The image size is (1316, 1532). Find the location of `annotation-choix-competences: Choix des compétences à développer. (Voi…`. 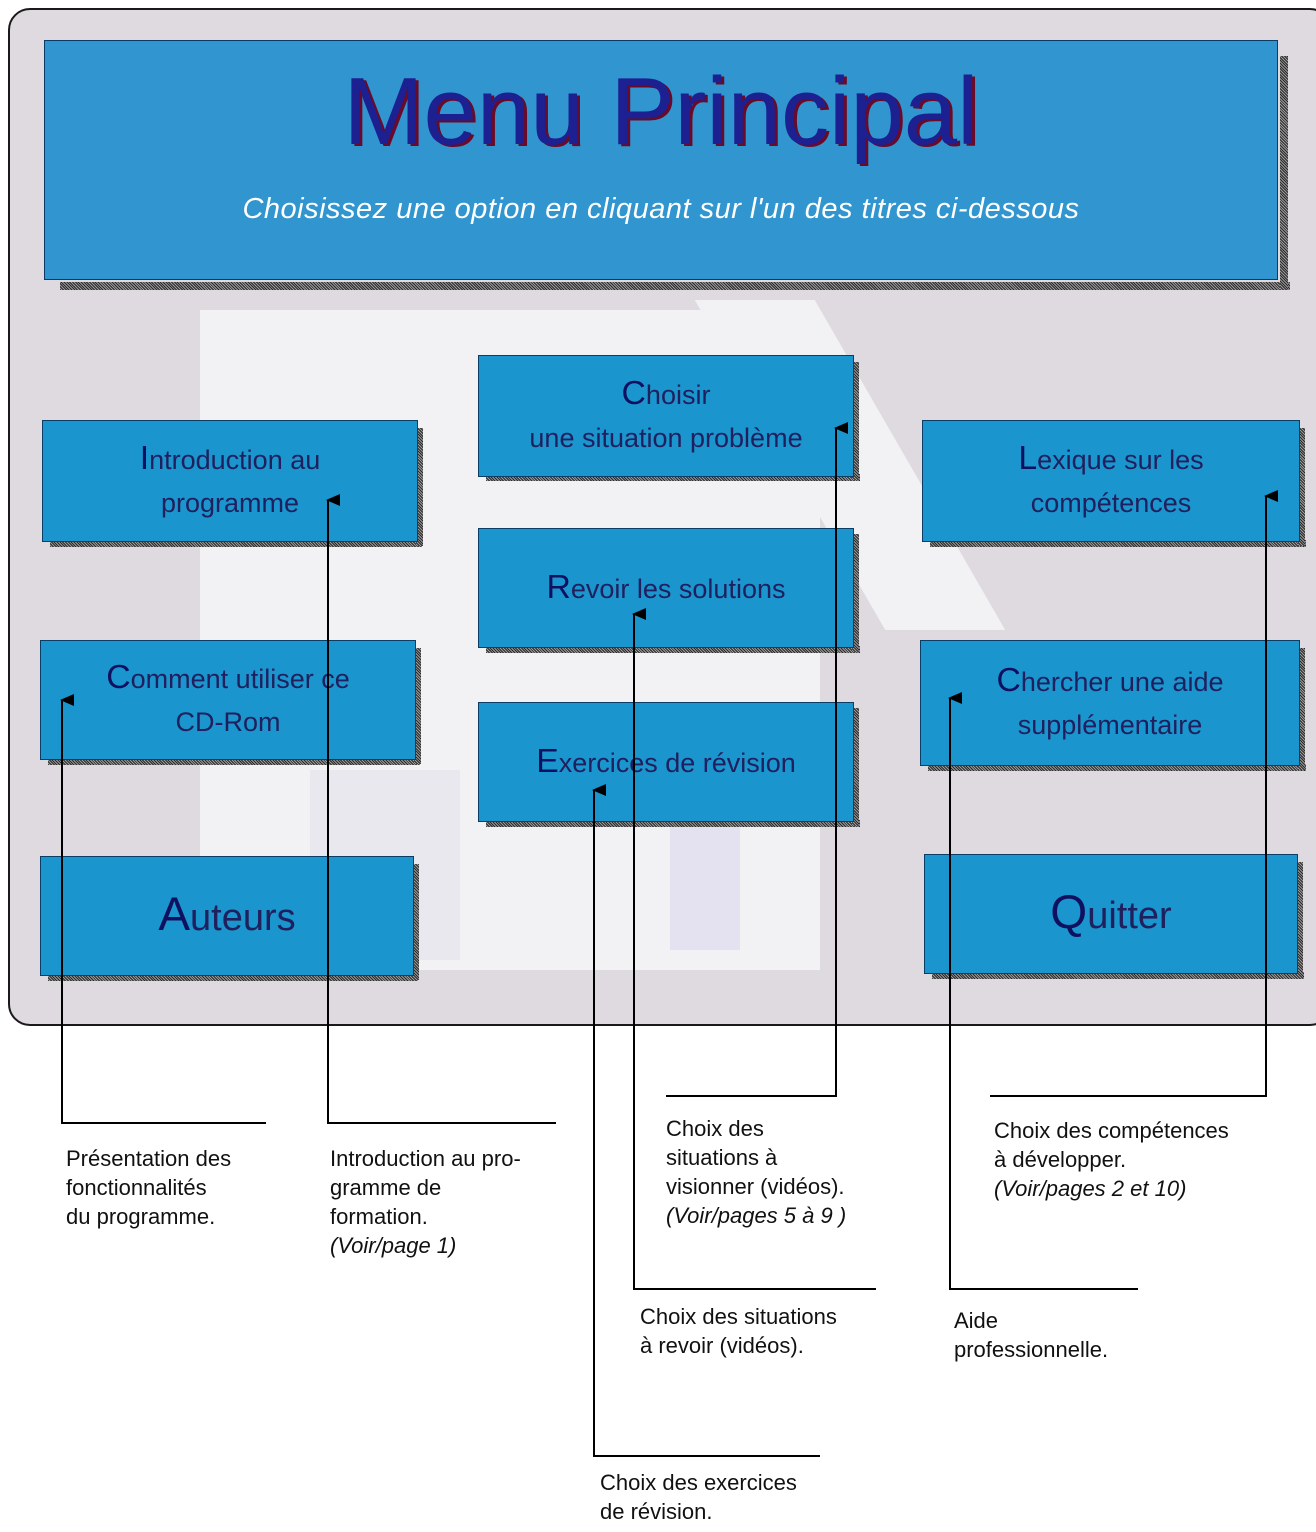

annotation-choix-competences: Choix des compétences à développer. (Voi… is located at coordinates (1111, 1159).